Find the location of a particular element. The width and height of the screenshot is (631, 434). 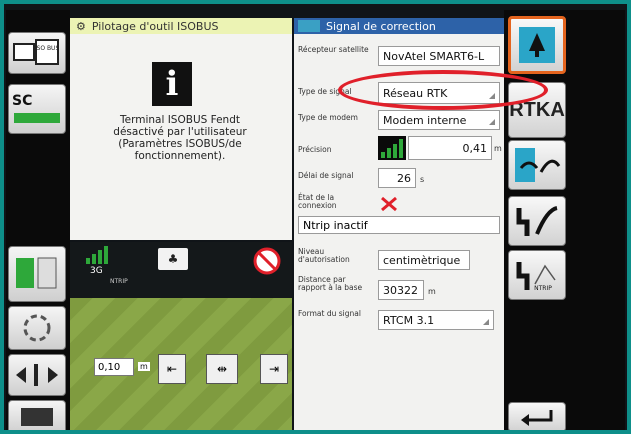

connection-label: État de la connexion is located at coordinates (317, 201).